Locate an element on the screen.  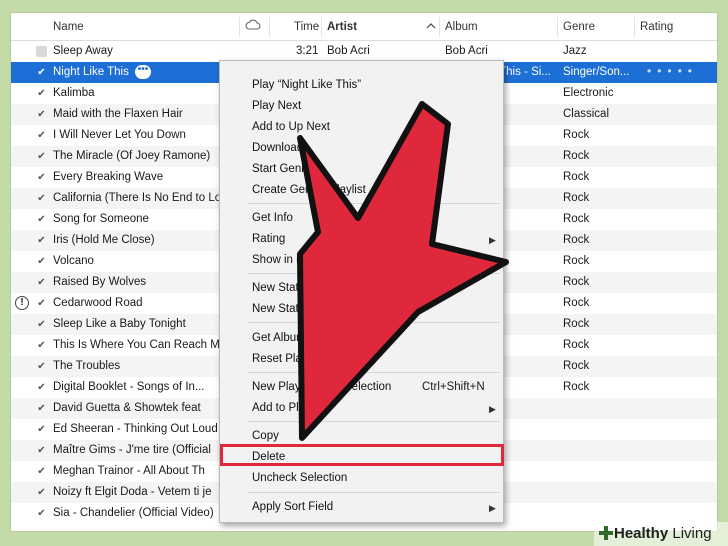
watermark: Healthy Living is located at coordinates (661, 534).